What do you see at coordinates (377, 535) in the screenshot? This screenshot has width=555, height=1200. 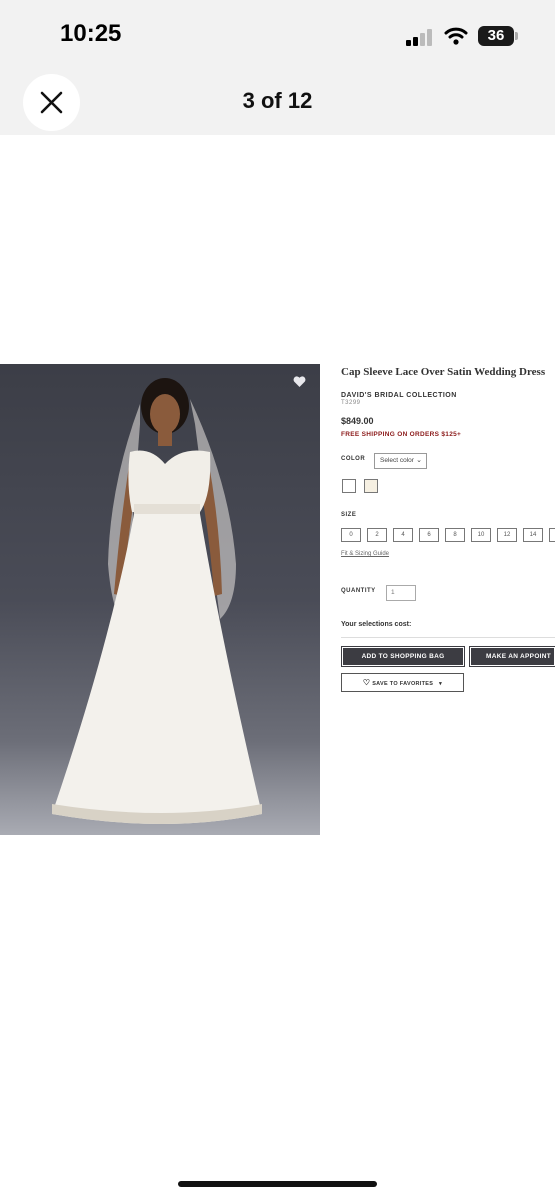 I see `size-option: 2` at bounding box center [377, 535].